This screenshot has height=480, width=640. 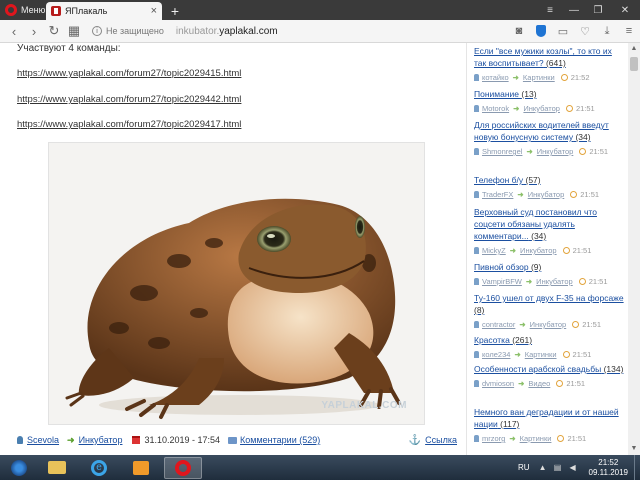 I want to click on language-indicator: RU, so click(x=524, y=467).